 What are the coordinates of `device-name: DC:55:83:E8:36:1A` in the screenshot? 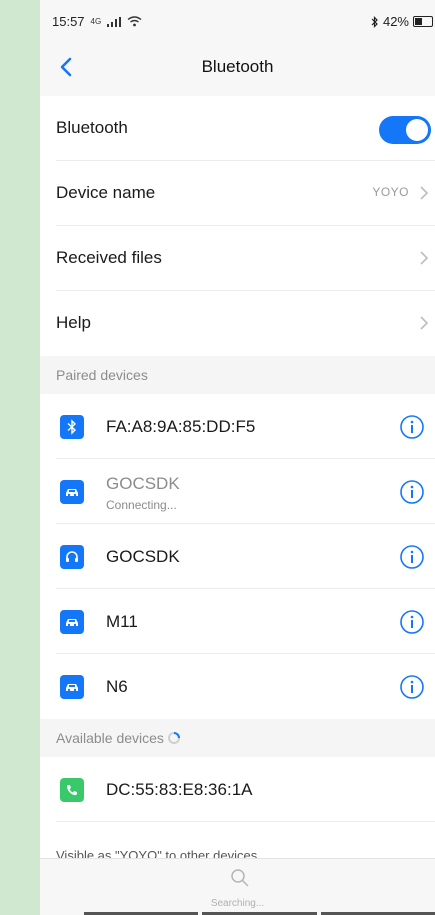 It's located at (179, 789).